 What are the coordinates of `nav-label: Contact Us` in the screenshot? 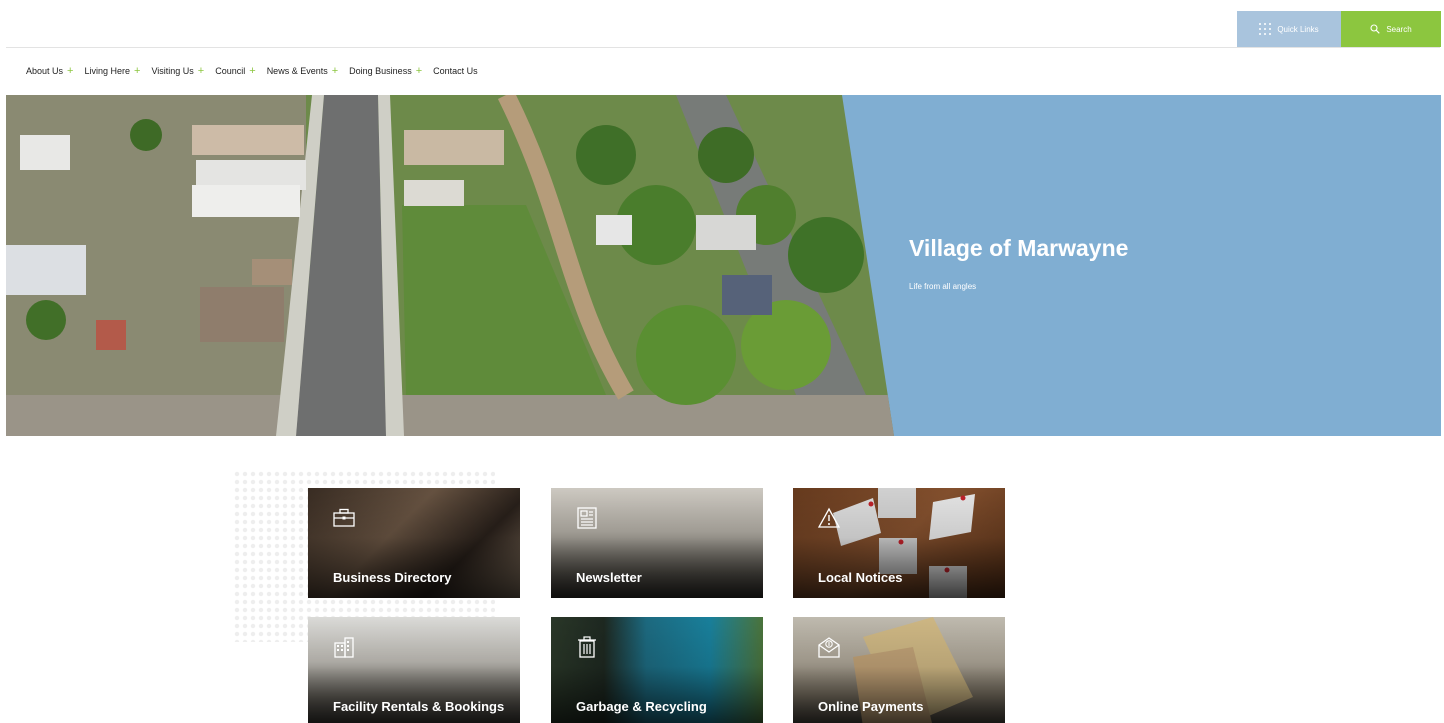 It's located at (455, 71).